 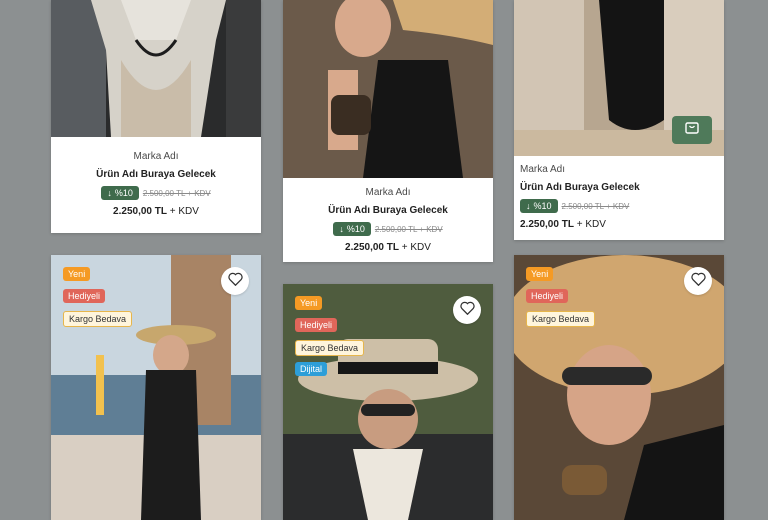 I want to click on add-to-cart-button, so click(x=692, y=130).